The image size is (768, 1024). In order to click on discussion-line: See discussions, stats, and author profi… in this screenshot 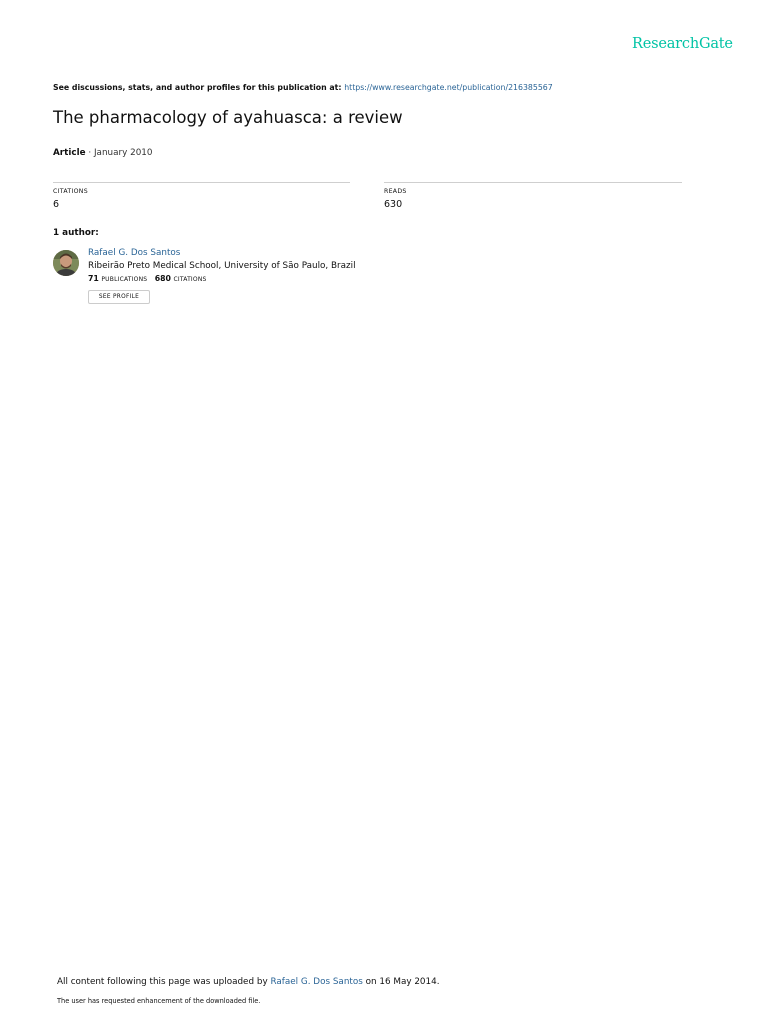, I will do `click(303, 87)`.